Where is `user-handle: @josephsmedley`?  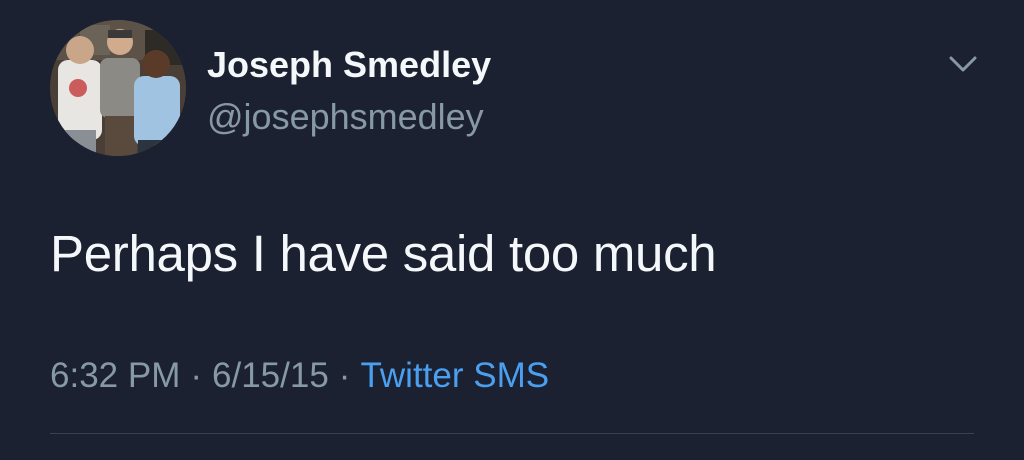
user-handle: @josephsmedley is located at coordinates (345, 117).